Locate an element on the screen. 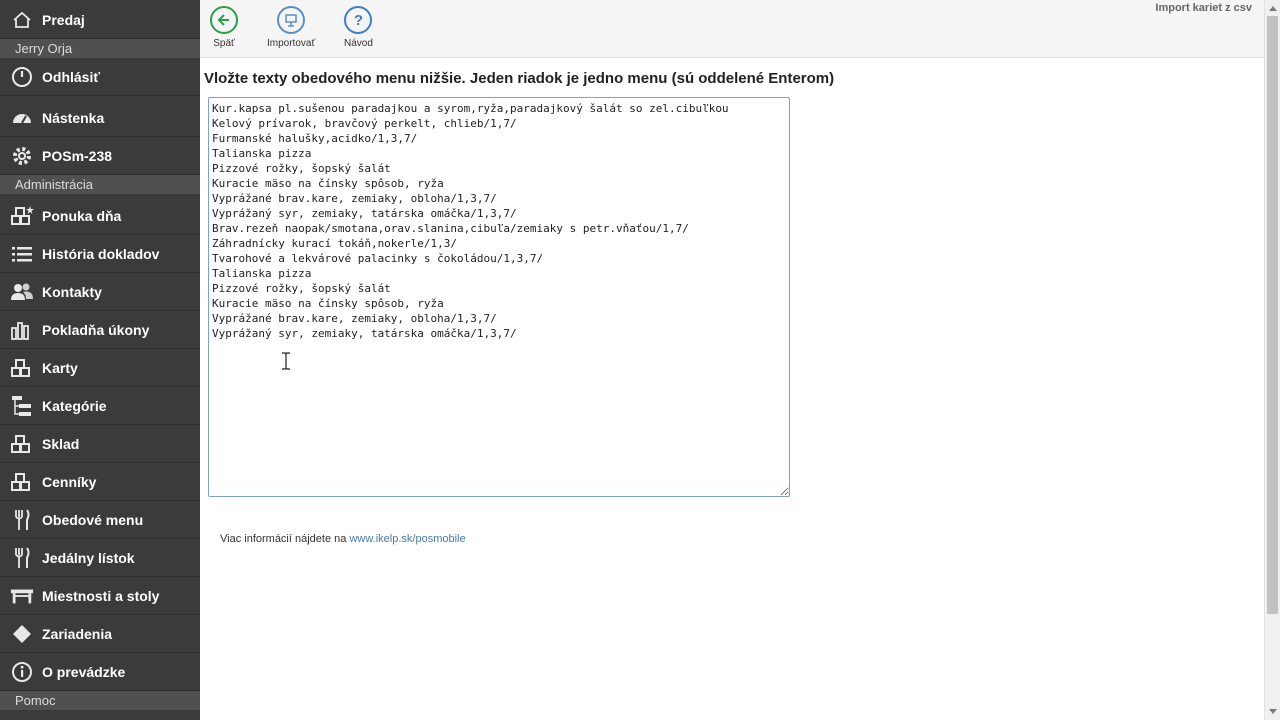 This screenshot has width=1280, height=720. sidebar-item-label: O prevádzke is located at coordinates (84, 672).